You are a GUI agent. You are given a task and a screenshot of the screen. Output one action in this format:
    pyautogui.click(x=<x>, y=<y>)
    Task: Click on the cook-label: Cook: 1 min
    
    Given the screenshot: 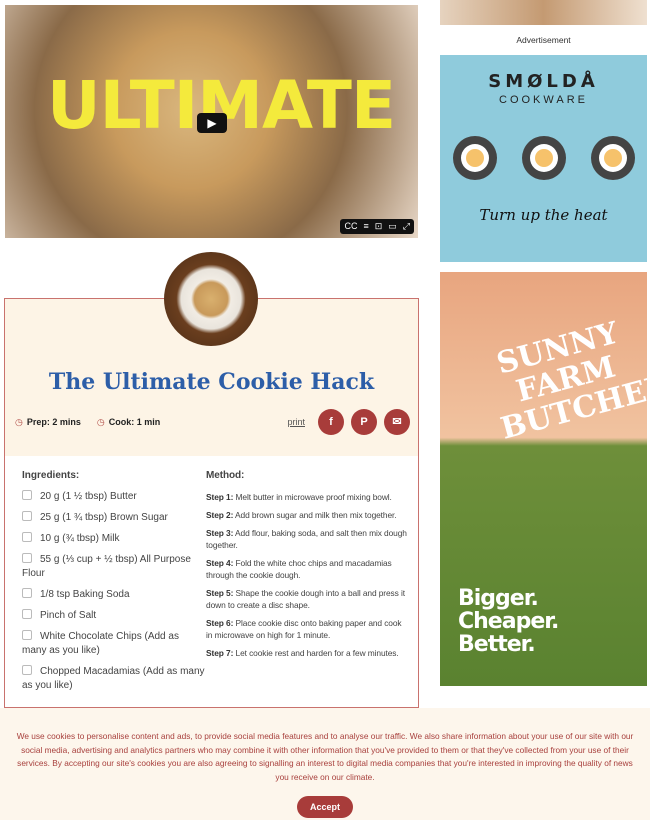 What is the action you would take?
    pyautogui.click(x=134, y=422)
    